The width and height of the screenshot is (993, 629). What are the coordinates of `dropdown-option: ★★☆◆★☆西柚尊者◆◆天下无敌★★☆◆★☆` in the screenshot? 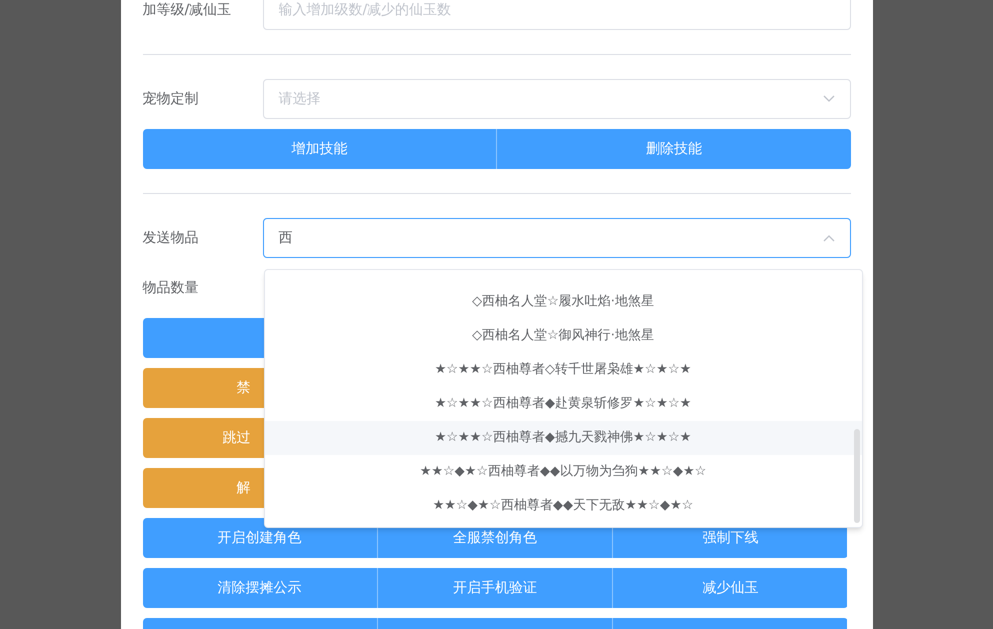 It's located at (563, 506).